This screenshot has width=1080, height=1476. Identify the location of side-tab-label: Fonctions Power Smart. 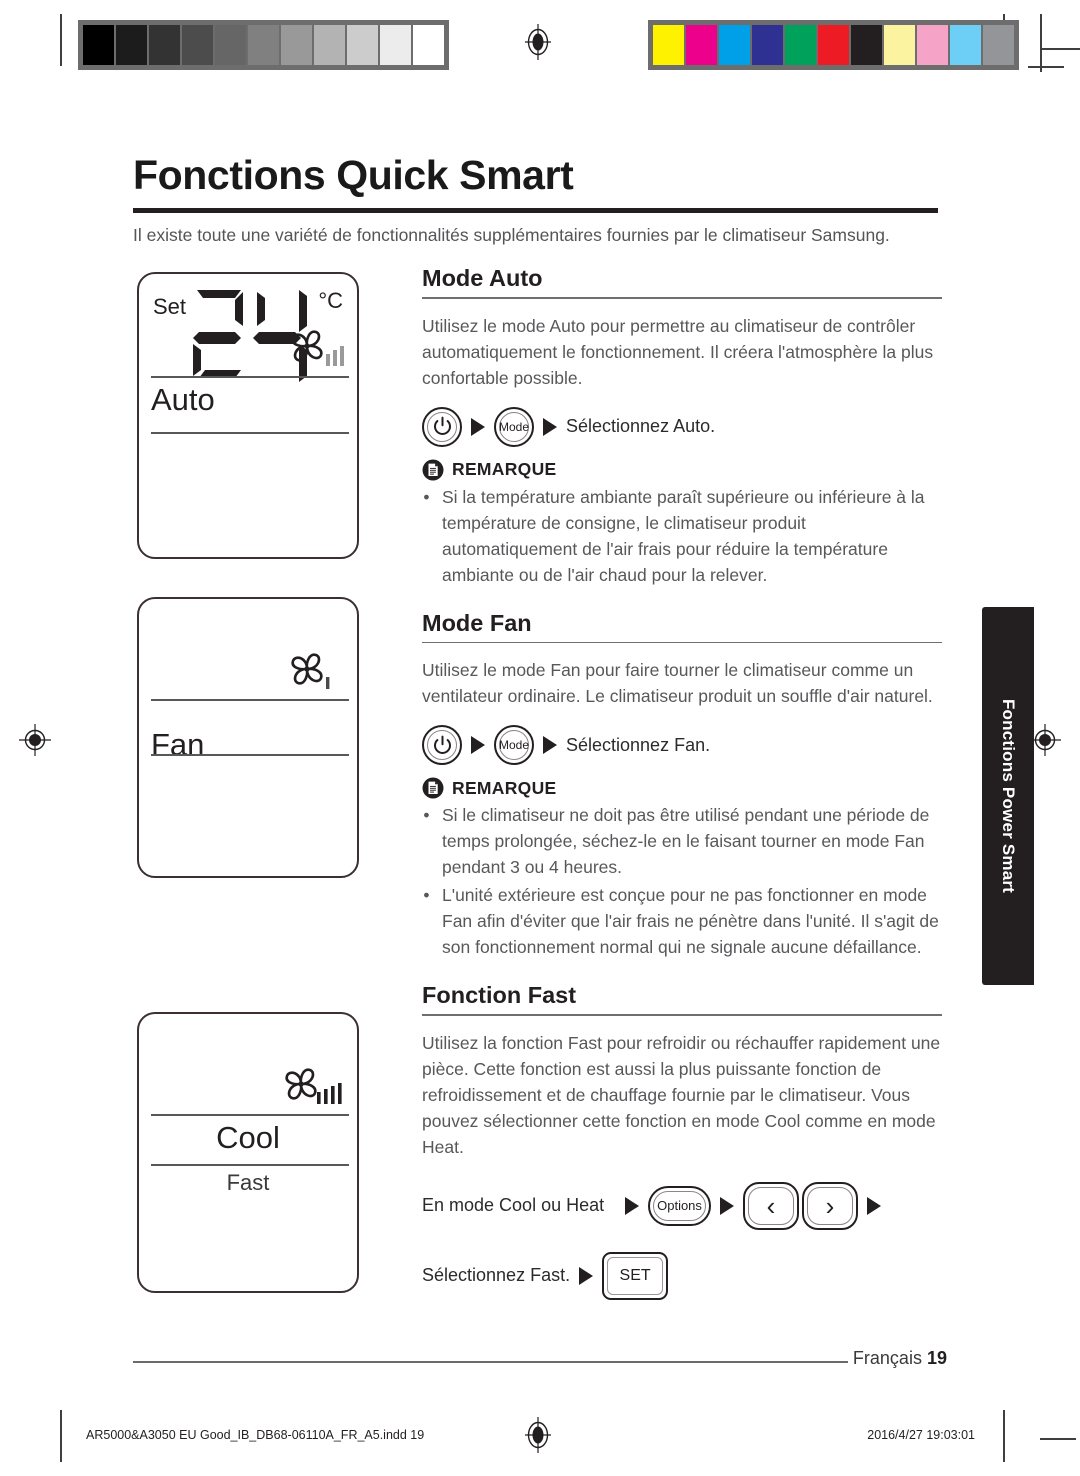
(1008, 796).